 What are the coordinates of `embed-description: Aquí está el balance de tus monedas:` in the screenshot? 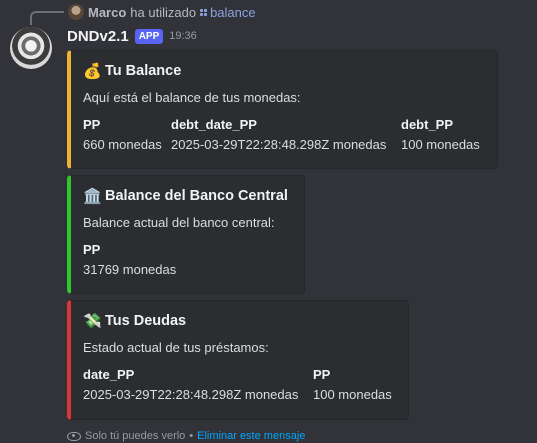 It's located at (192, 97).